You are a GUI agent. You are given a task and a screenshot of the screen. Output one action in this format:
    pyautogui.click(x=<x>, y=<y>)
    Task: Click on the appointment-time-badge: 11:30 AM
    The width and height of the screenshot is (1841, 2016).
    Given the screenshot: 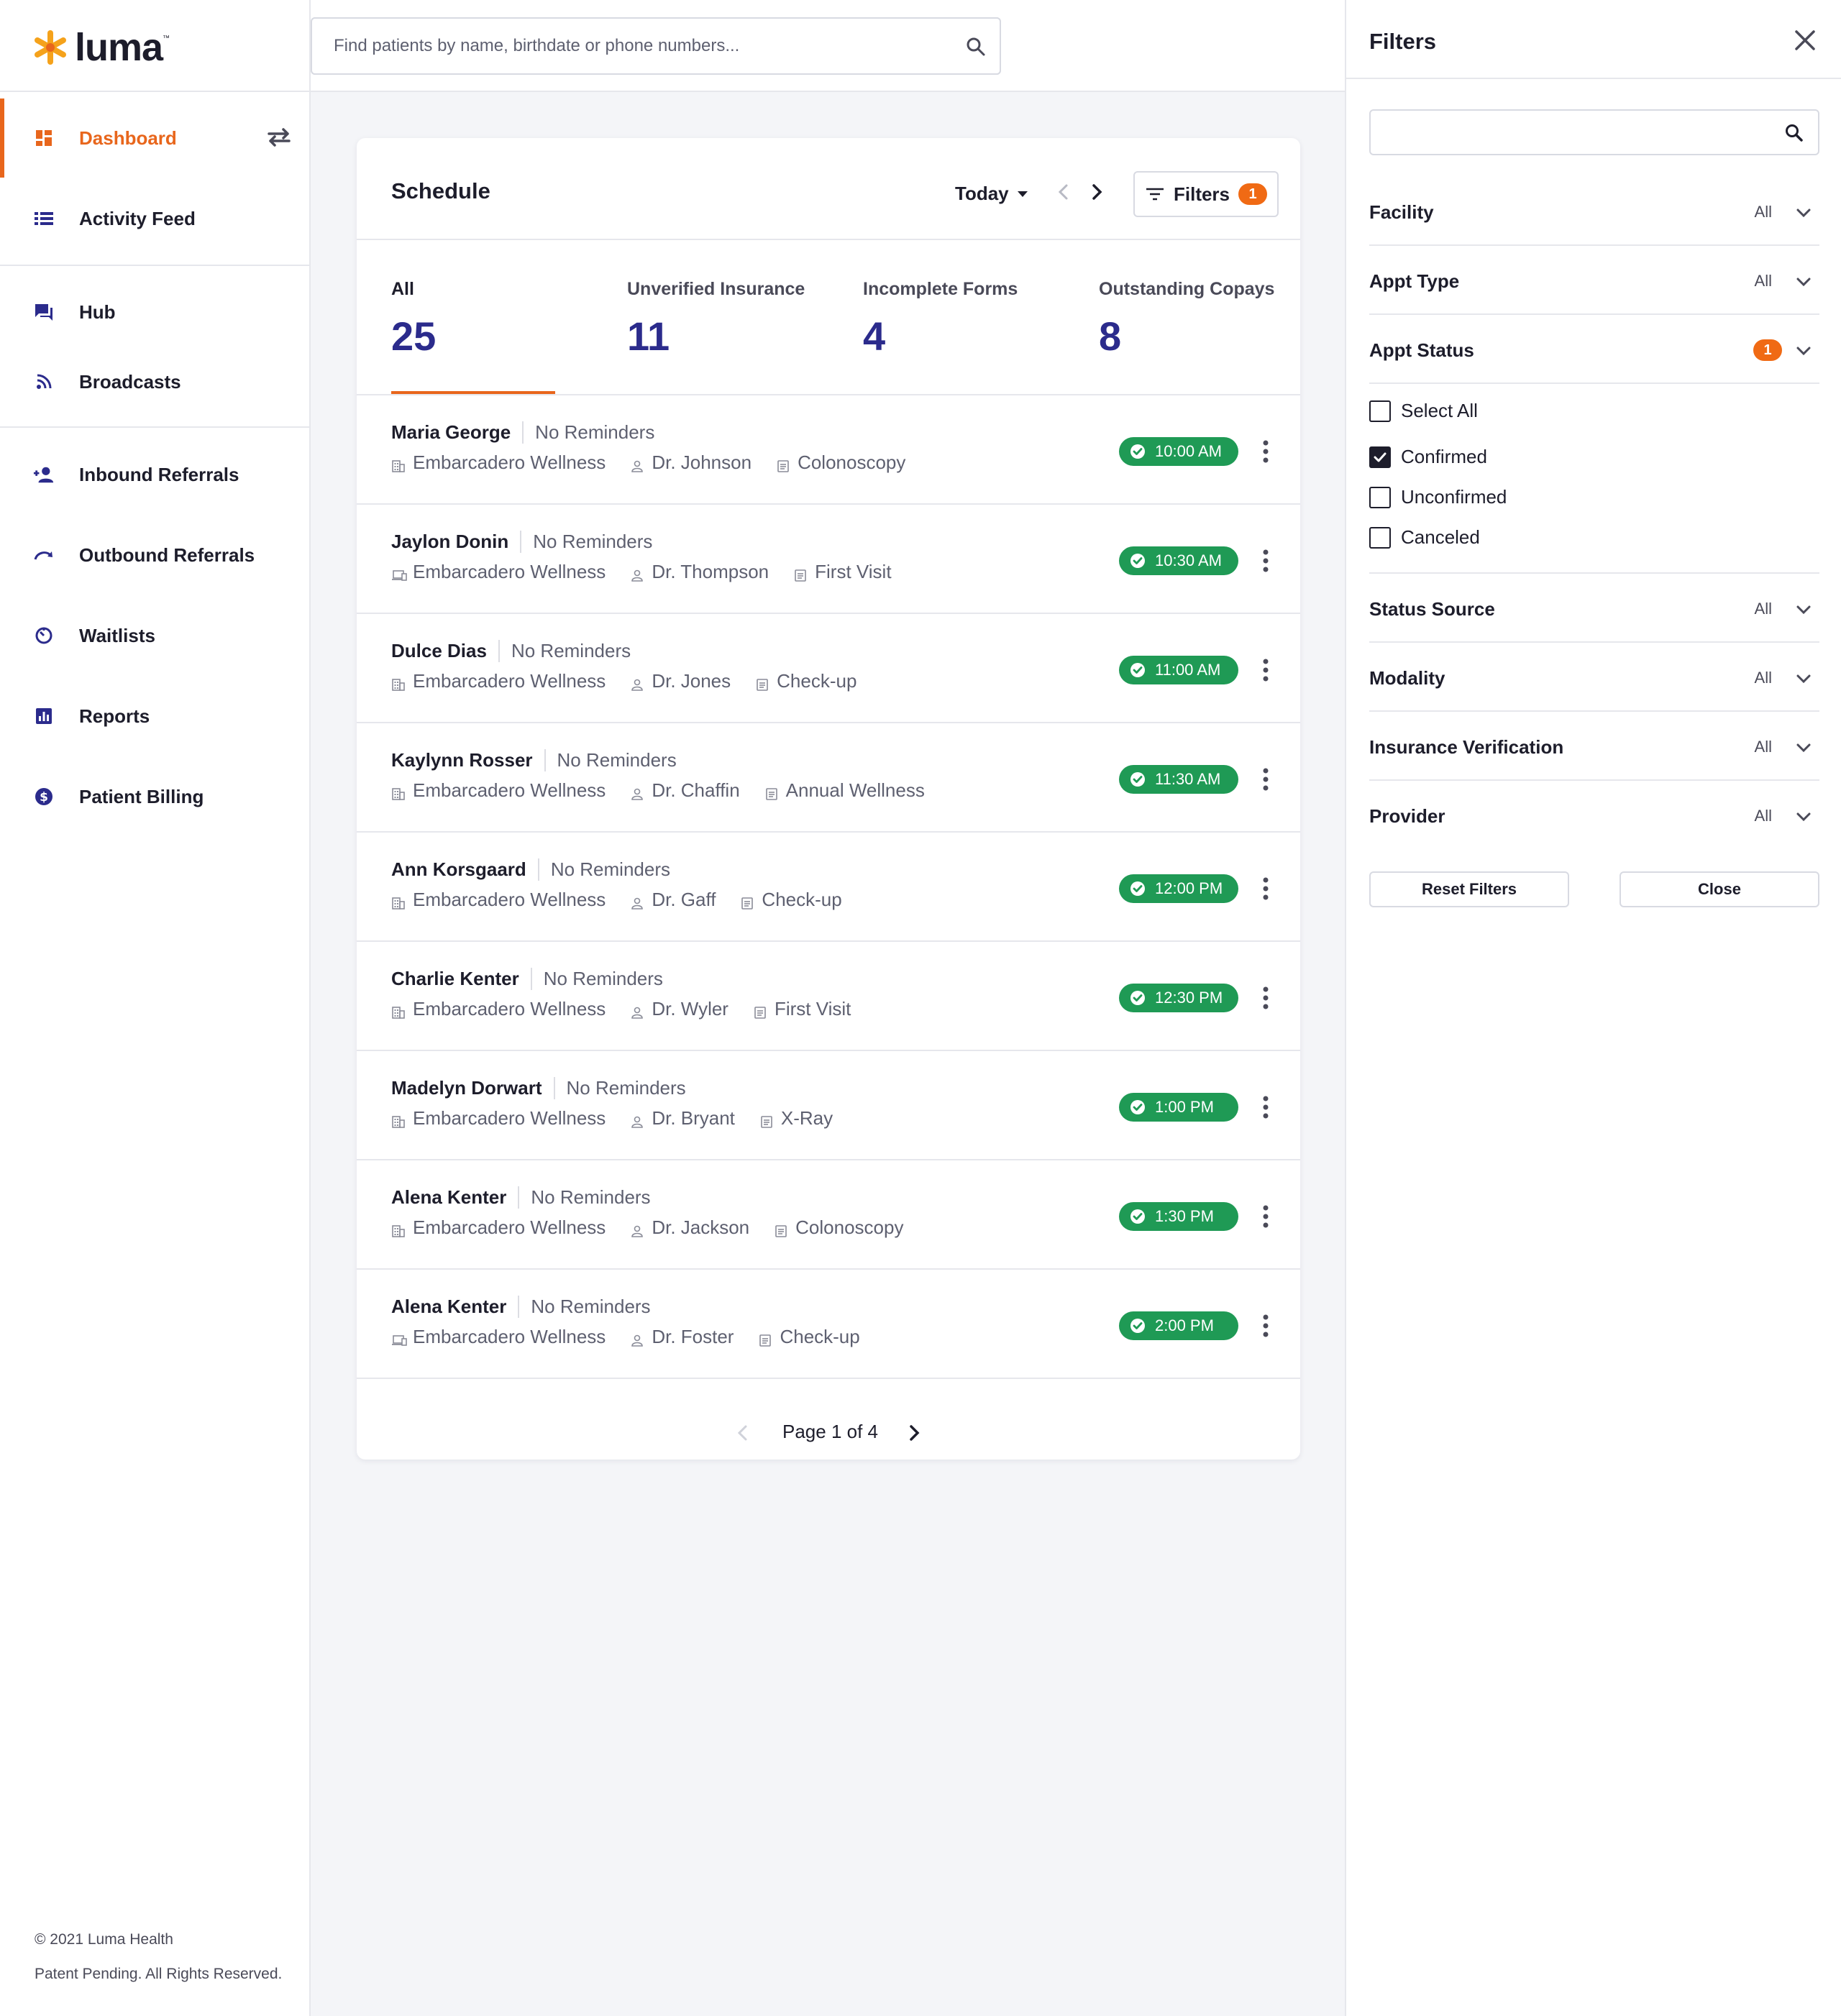 What is the action you would take?
    pyautogui.click(x=1178, y=779)
    